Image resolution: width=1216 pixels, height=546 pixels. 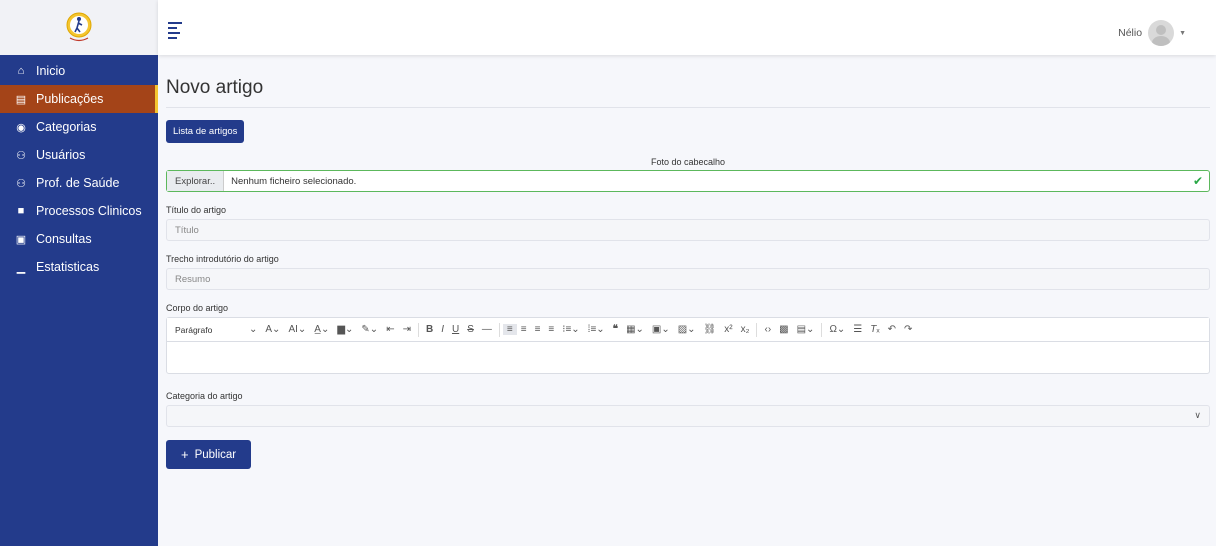 What do you see at coordinates (837, 329) in the screenshot?
I see `special-char-icon: Ω⌄` at bounding box center [837, 329].